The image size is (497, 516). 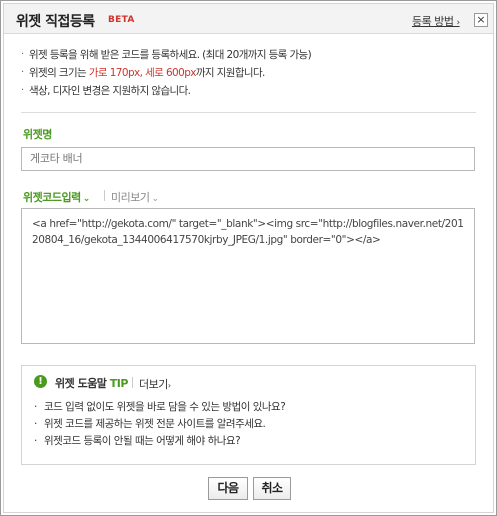 I want to click on tab-preview: 미리보기 ⌄, so click(x=135, y=197).